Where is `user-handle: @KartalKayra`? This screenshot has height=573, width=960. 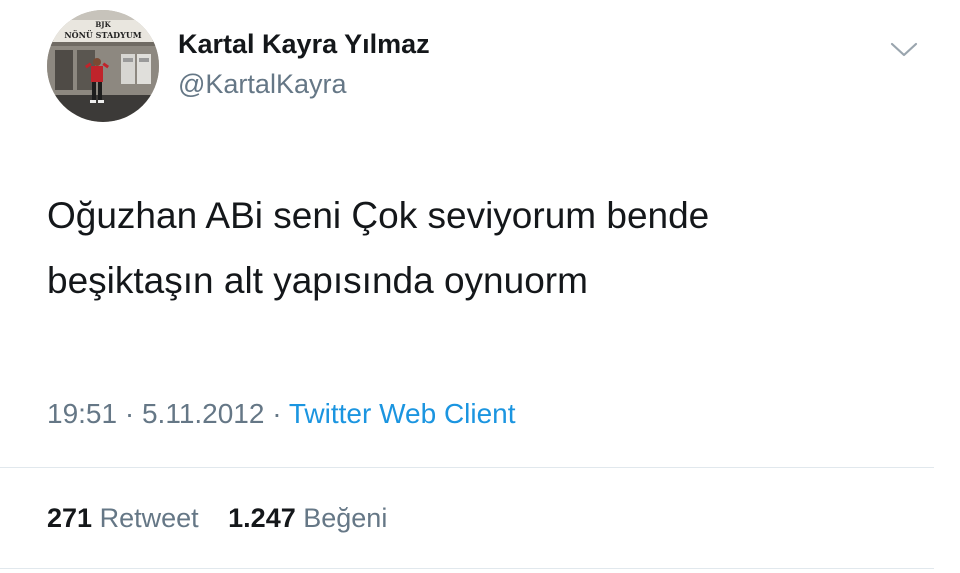
user-handle: @KartalKayra is located at coordinates (304, 84).